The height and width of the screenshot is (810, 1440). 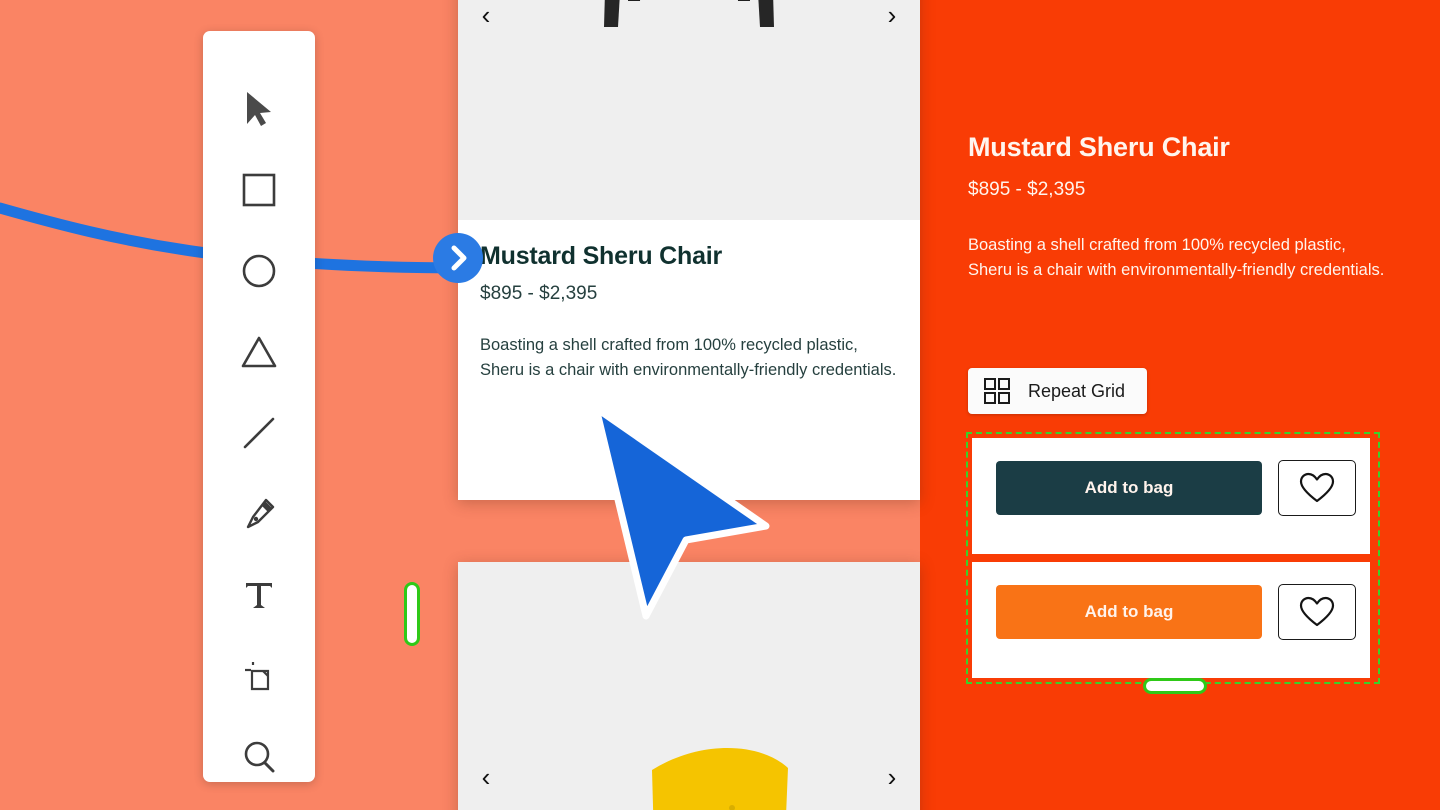 I want to click on product-photo-black-chair: ‹ ›, so click(x=689, y=110).